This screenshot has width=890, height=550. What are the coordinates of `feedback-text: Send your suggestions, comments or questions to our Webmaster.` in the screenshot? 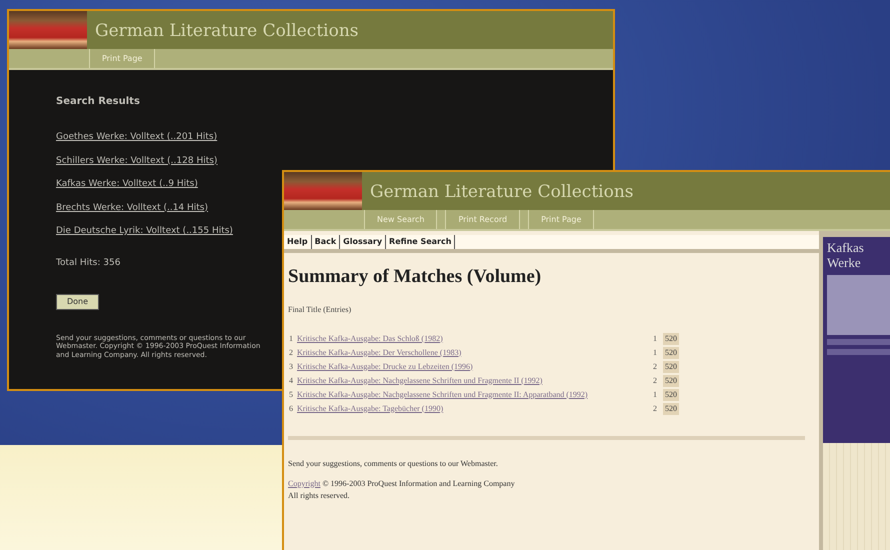 It's located at (393, 464).